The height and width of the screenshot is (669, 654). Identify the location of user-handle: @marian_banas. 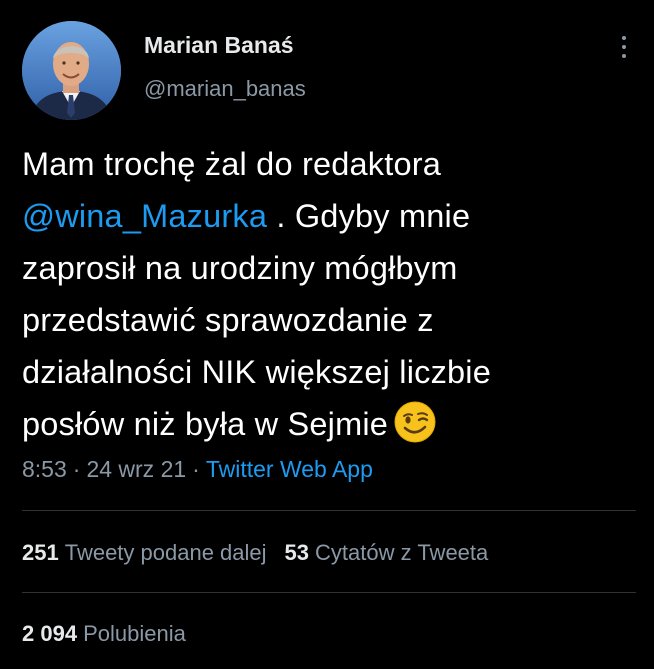
(225, 89).